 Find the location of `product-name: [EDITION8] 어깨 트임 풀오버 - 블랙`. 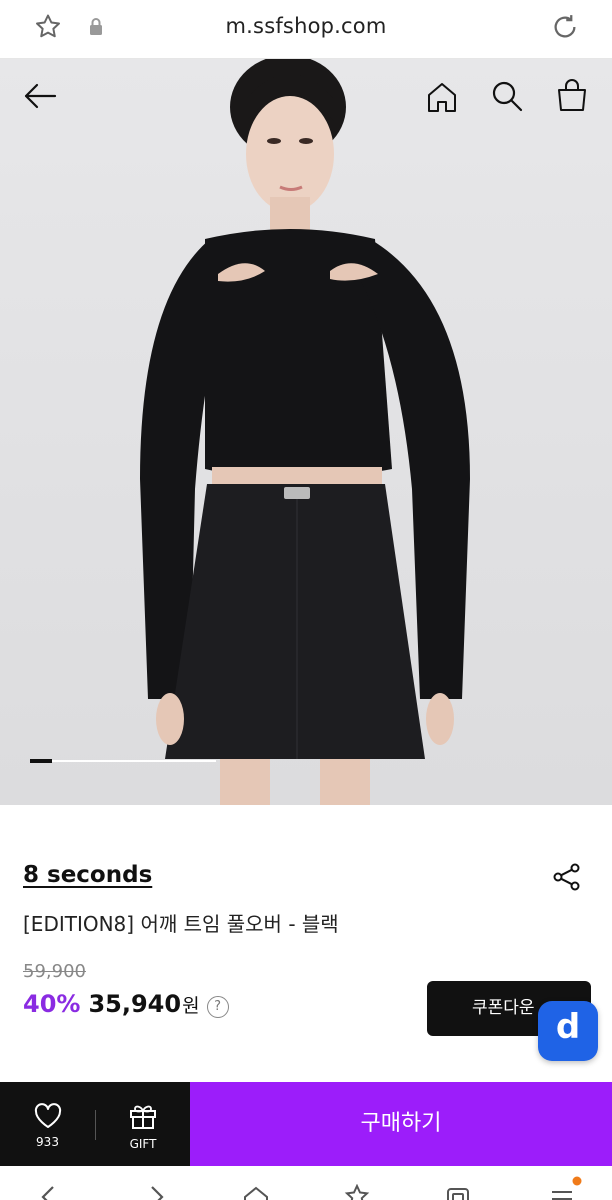

product-name: [EDITION8] 어깨 트임 풀오버 - 블랙 is located at coordinates (181, 924).